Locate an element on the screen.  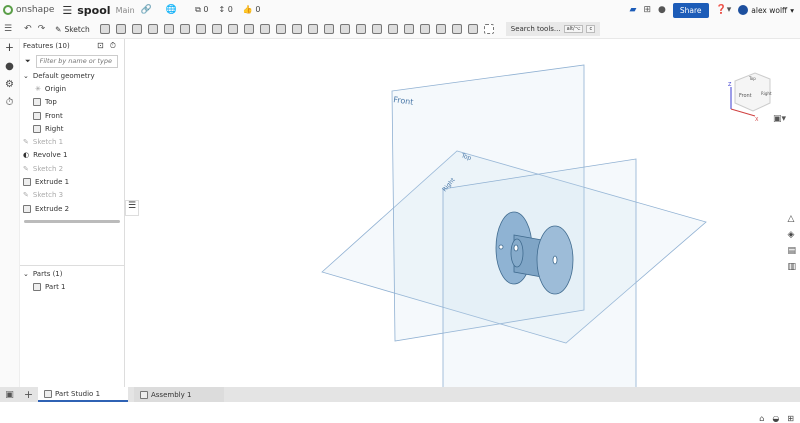
tree-item-top: Top is located at coordinates (72, 102).